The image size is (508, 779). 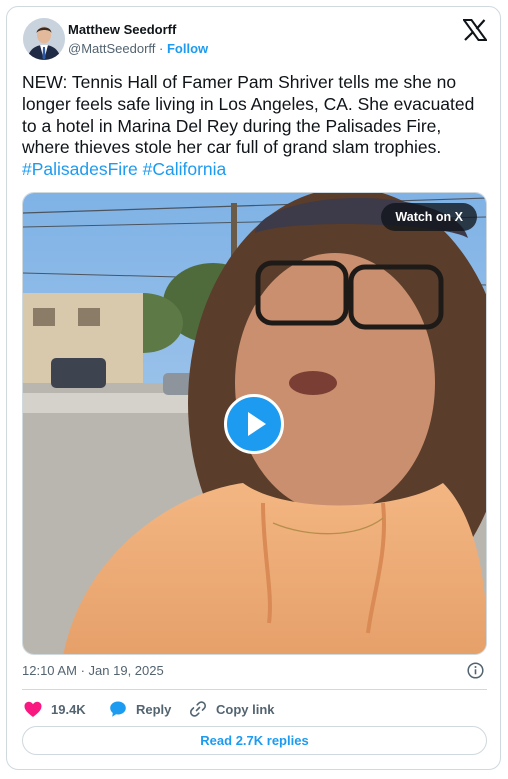 What do you see at coordinates (122, 29) in the screenshot?
I see `author-name: Matthew Seedorff` at bounding box center [122, 29].